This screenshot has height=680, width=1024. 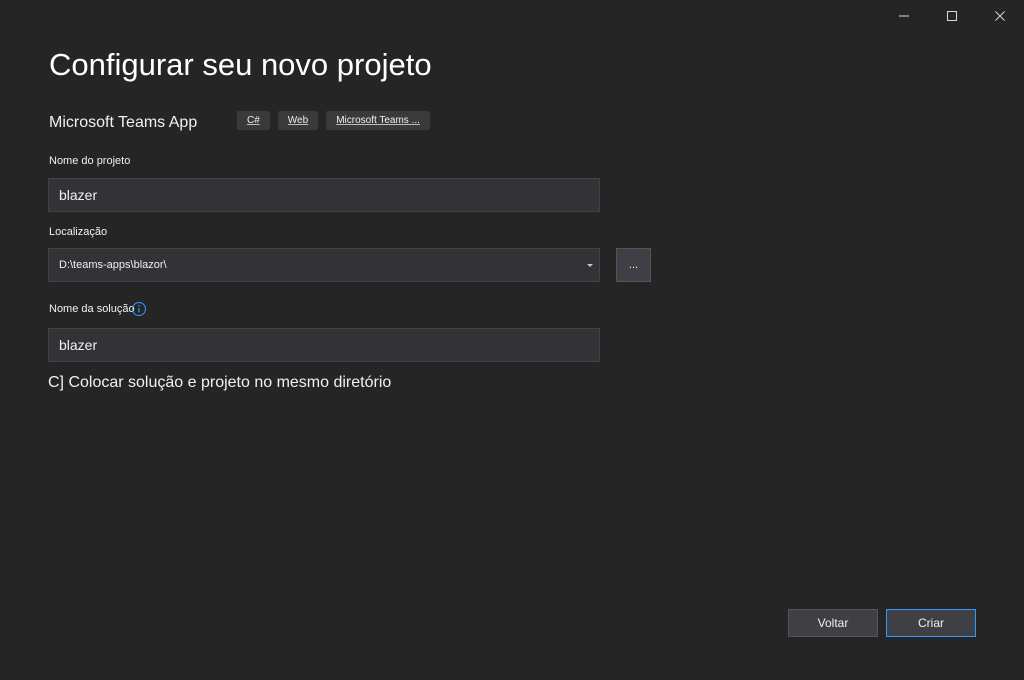 I want to click on location-combobox: D:\teams-apps\blazor\, so click(x=324, y=265).